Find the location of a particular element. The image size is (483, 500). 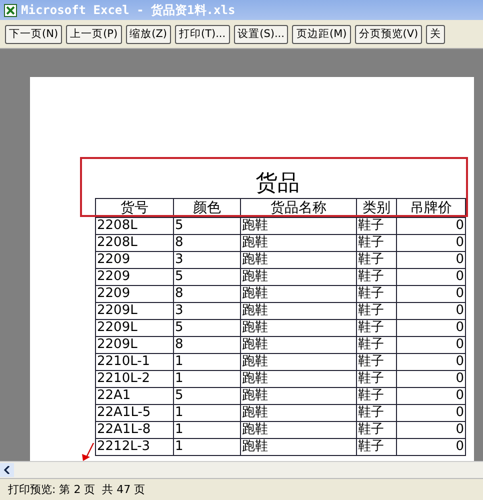

column-header: 吊牌价 is located at coordinates (431, 208).